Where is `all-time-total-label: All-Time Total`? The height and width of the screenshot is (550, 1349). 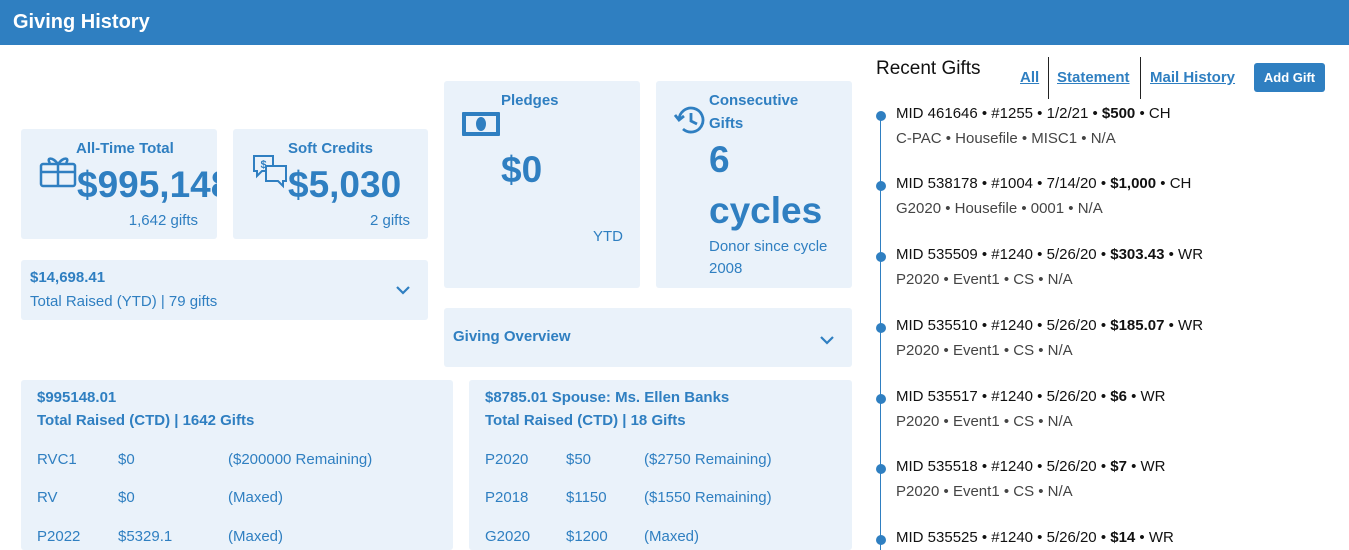 all-time-total-label: All-Time Total is located at coordinates (125, 148).